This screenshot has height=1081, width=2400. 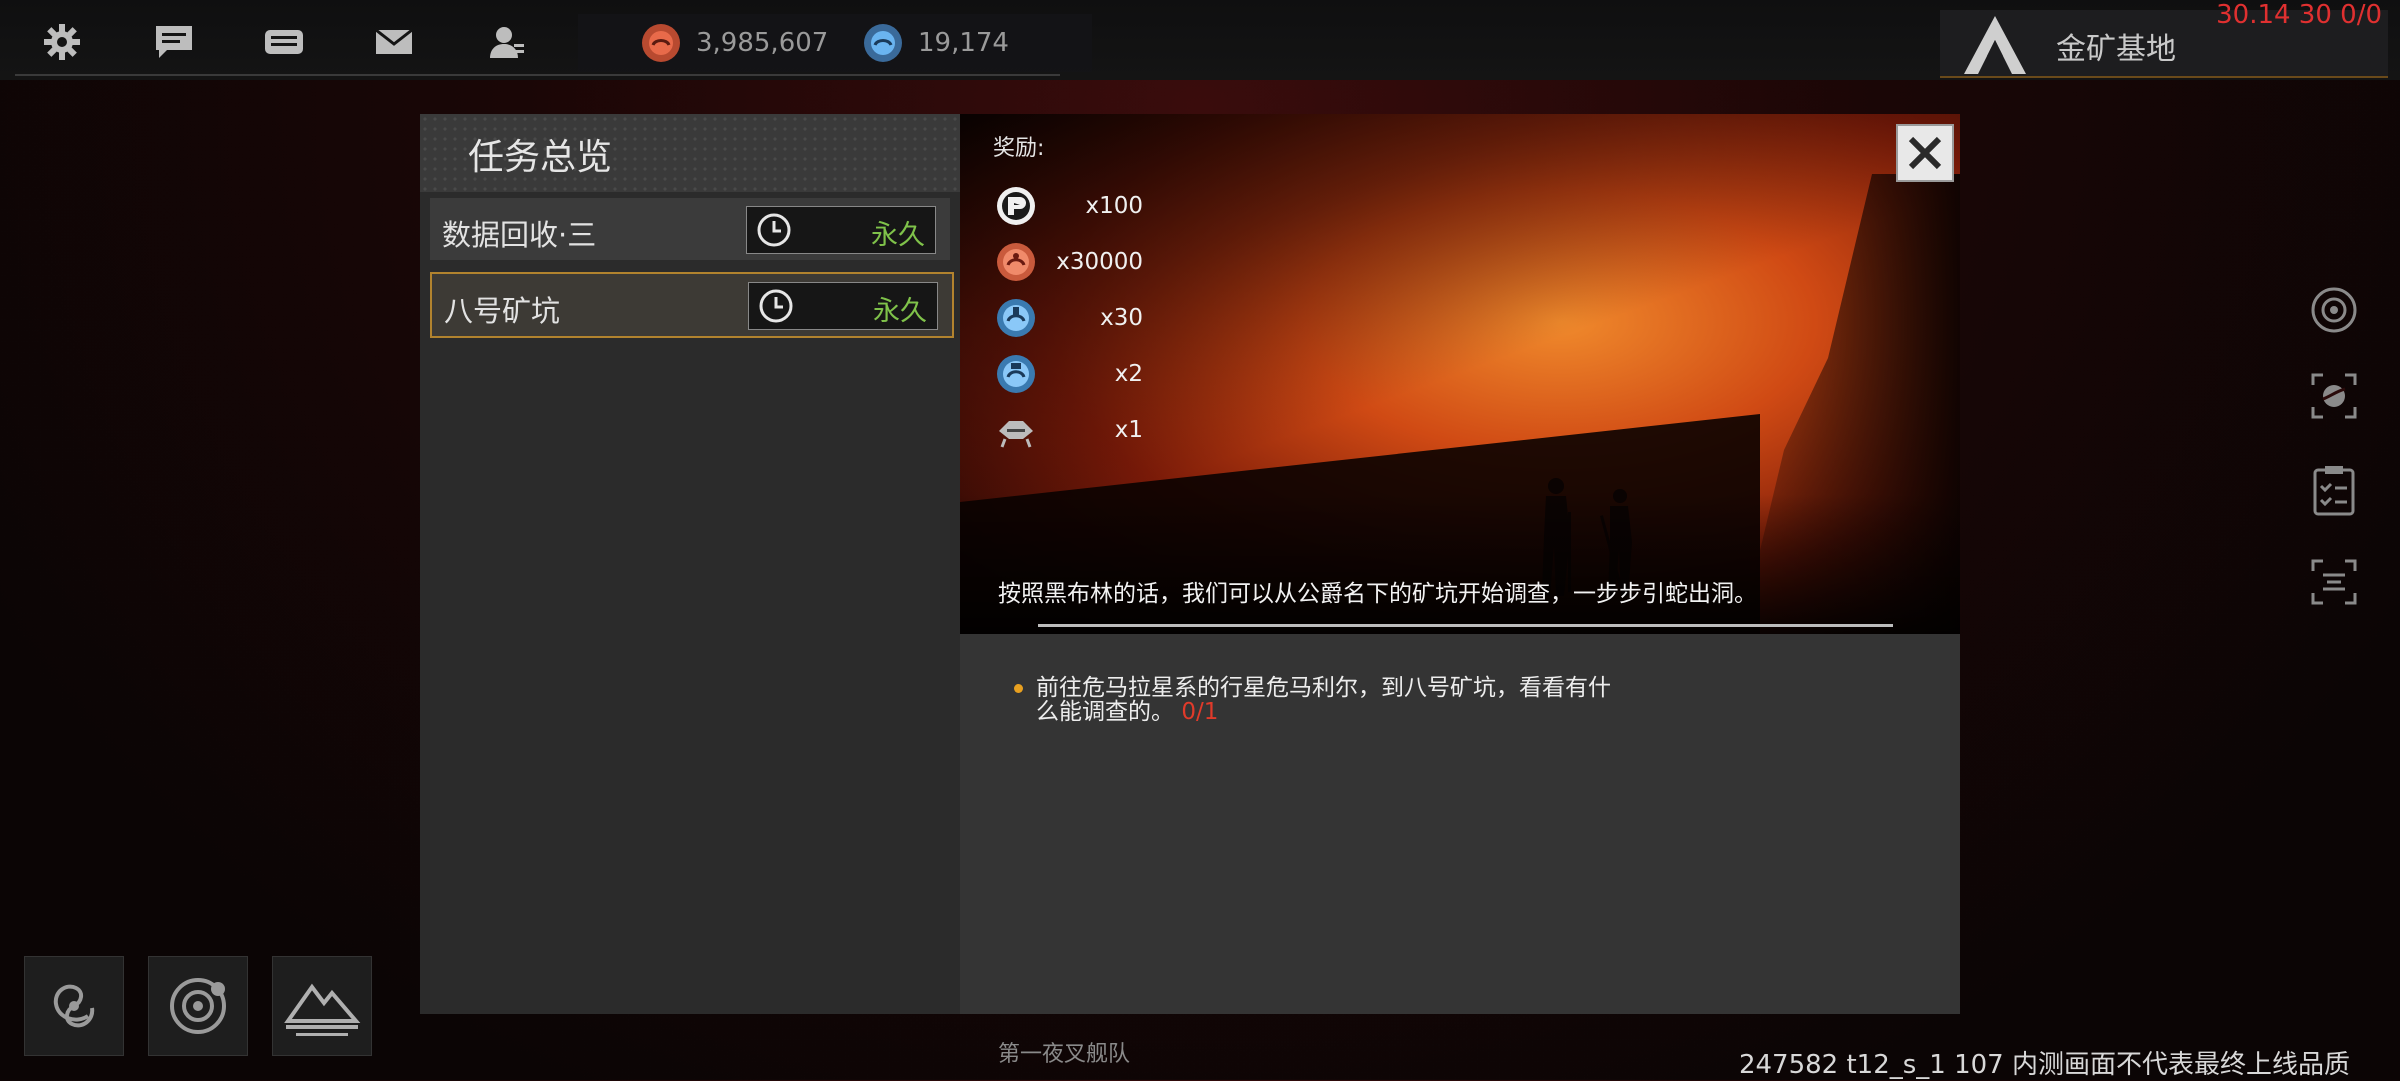 I want to click on planet-base-button, so click(x=322, y=1006).